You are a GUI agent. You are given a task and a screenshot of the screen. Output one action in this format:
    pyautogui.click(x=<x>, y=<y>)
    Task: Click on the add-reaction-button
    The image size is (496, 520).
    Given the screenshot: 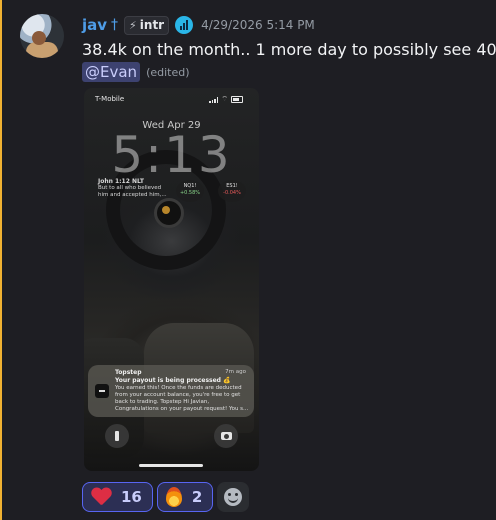 What is the action you would take?
    pyautogui.click(x=233, y=497)
    